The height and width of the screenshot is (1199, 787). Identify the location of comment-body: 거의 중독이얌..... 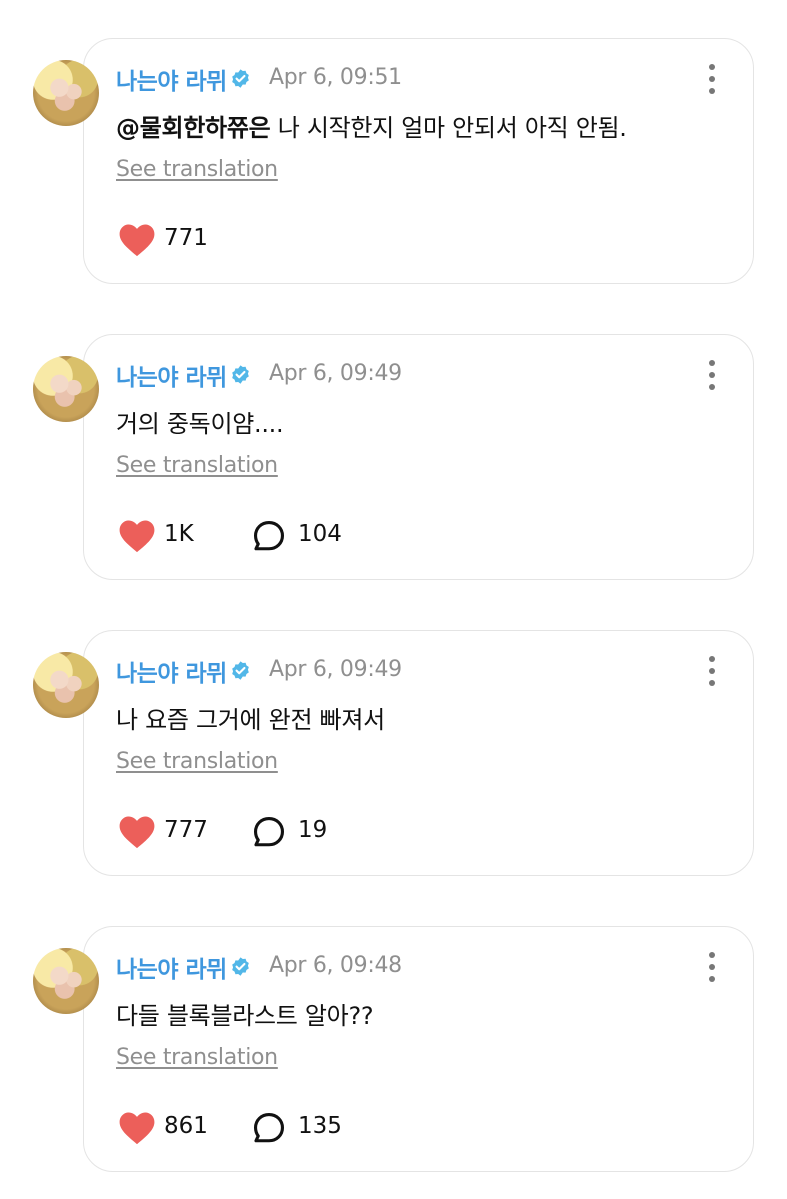
(200, 424).